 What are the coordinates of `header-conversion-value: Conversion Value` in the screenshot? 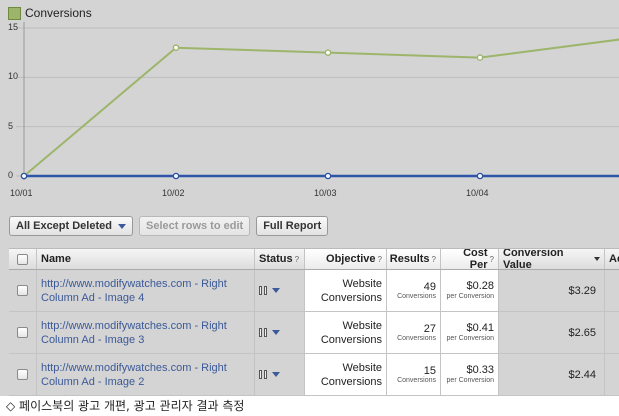 It's located at (552, 259).